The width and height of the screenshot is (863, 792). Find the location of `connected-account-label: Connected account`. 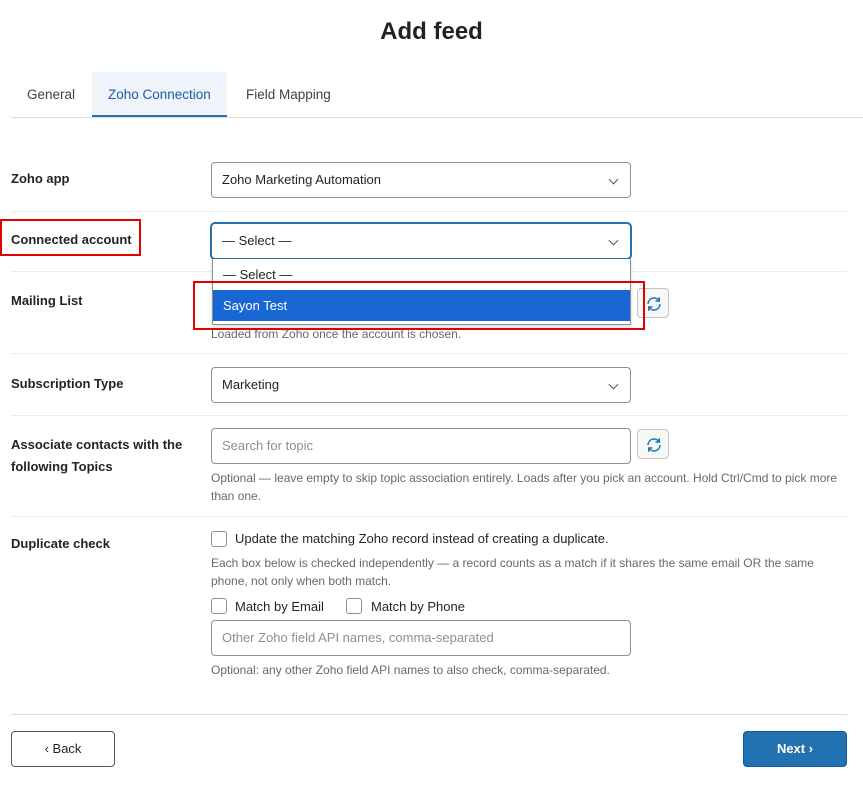

connected-account-label: Connected account is located at coordinates (71, 239).